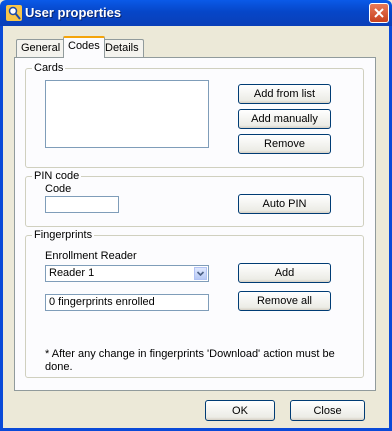 This screenshot has width=392, height=431. Describe the element at coordinates (58, 189) in the screenshot. I see `code-label: Code` at that location.